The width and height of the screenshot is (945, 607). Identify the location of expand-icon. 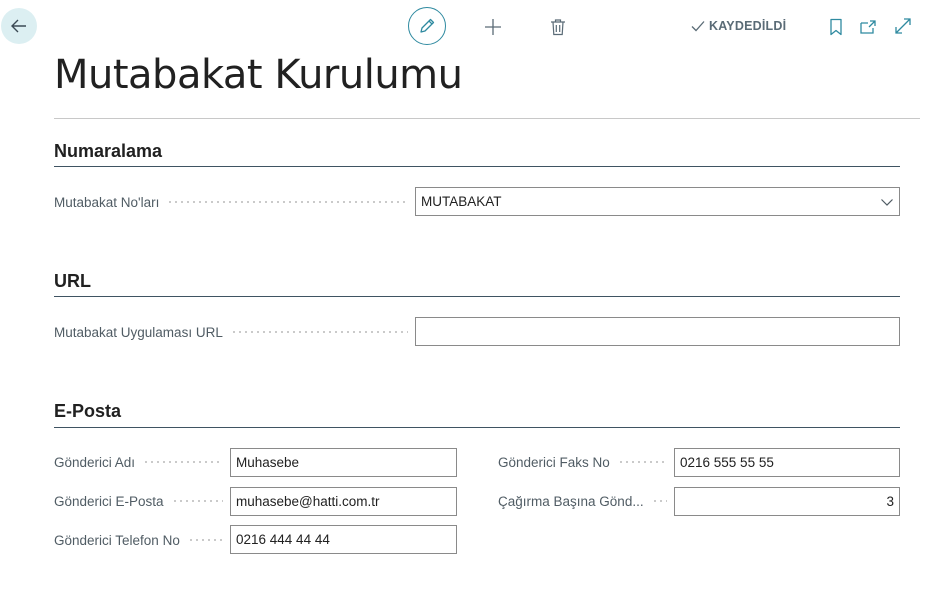
(903, 26).